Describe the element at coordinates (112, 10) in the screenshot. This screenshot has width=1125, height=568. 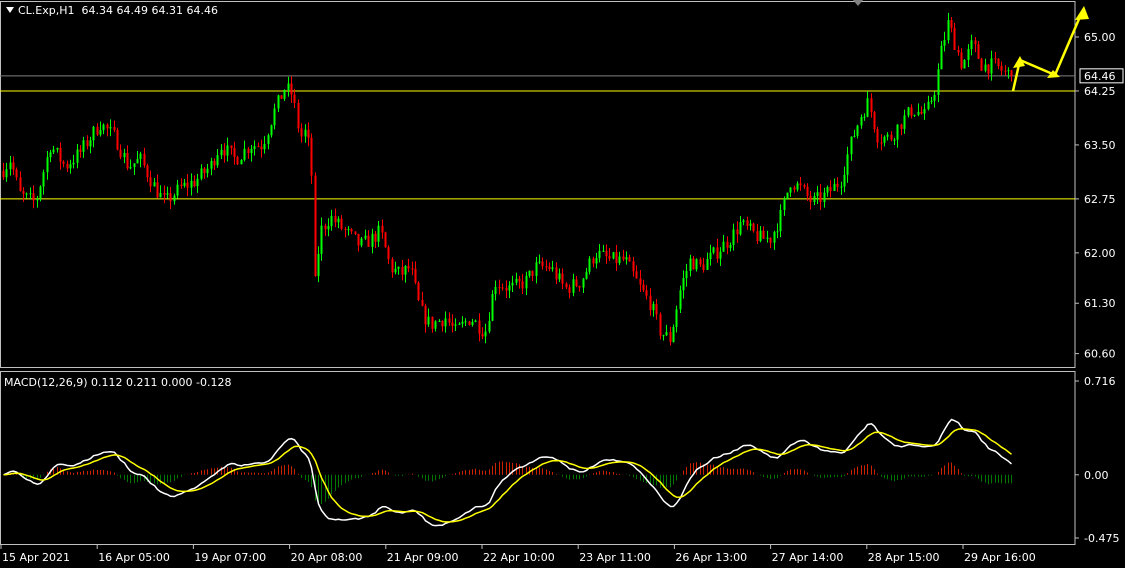
I see `chart-header: CL.Exp,H1 64.34 64.49 64.31 64.46` at that location.